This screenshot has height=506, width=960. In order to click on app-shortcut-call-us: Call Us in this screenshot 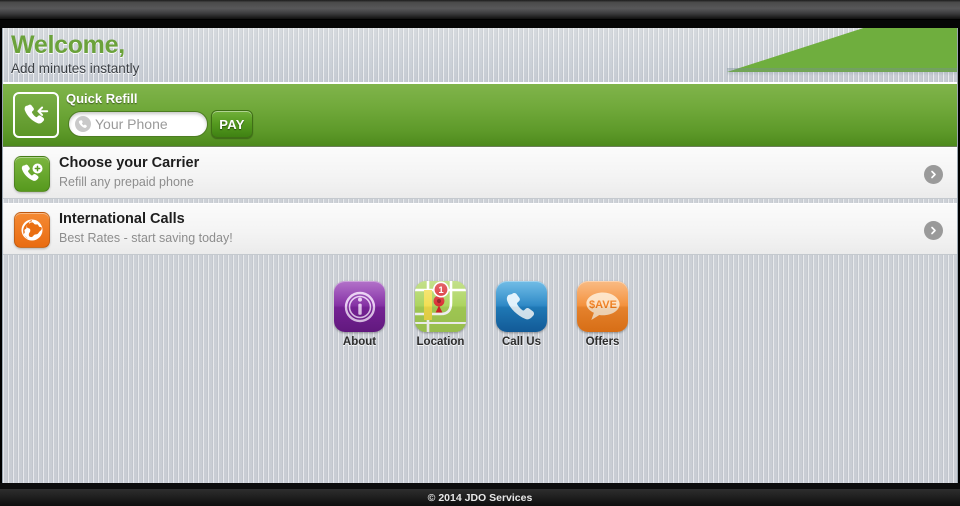, I will do `click(522, 314)`.